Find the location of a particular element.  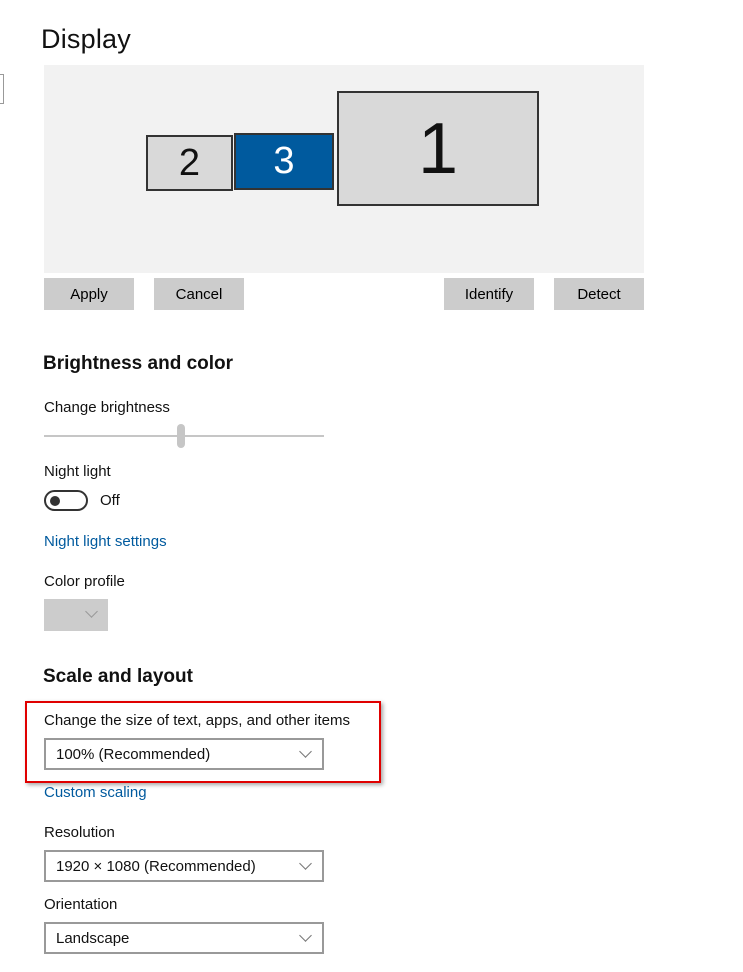

monitor-2-label: 2 is located at coordinates (189, 162).